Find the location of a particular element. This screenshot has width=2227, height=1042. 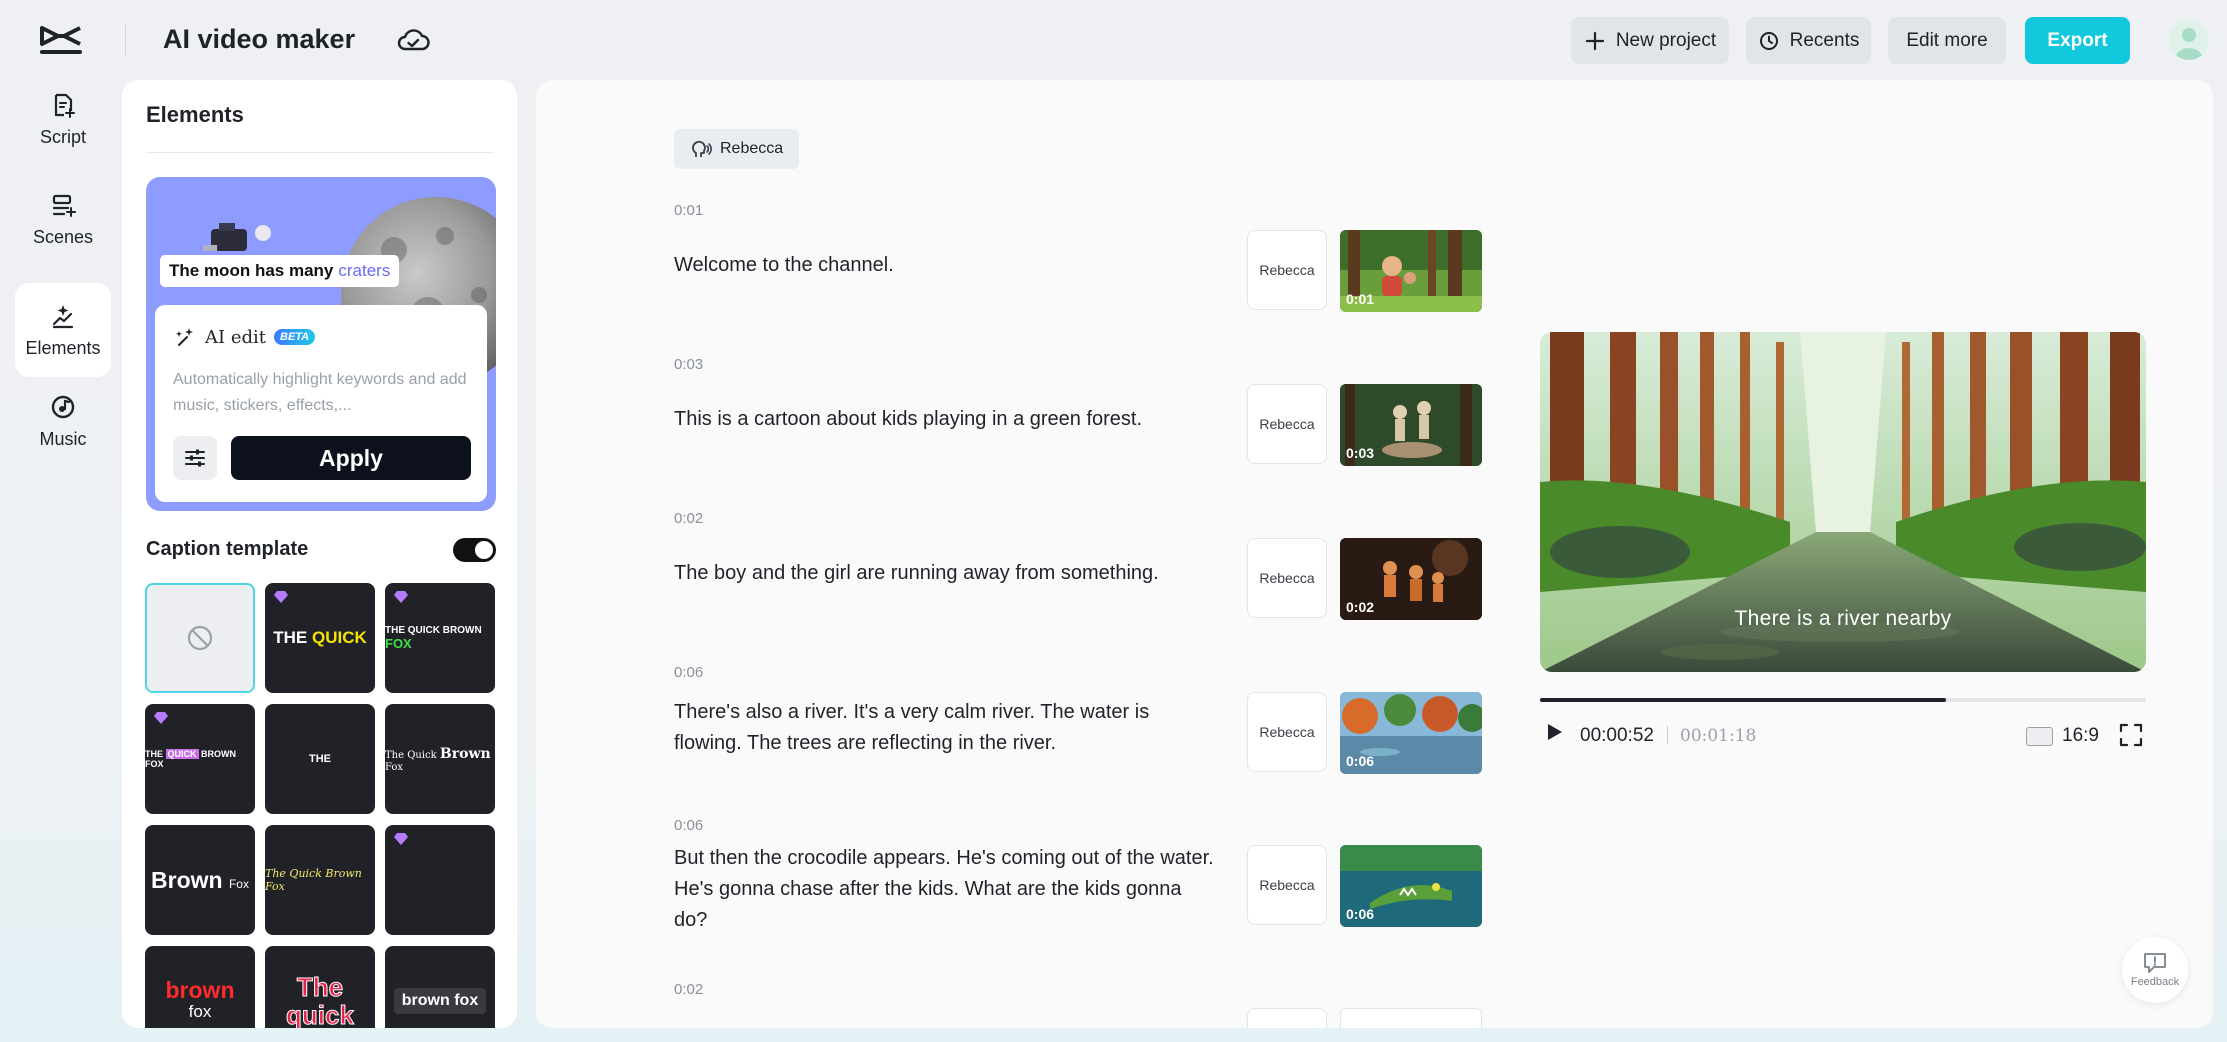

play-icon is located at coordinates (1554, 732).